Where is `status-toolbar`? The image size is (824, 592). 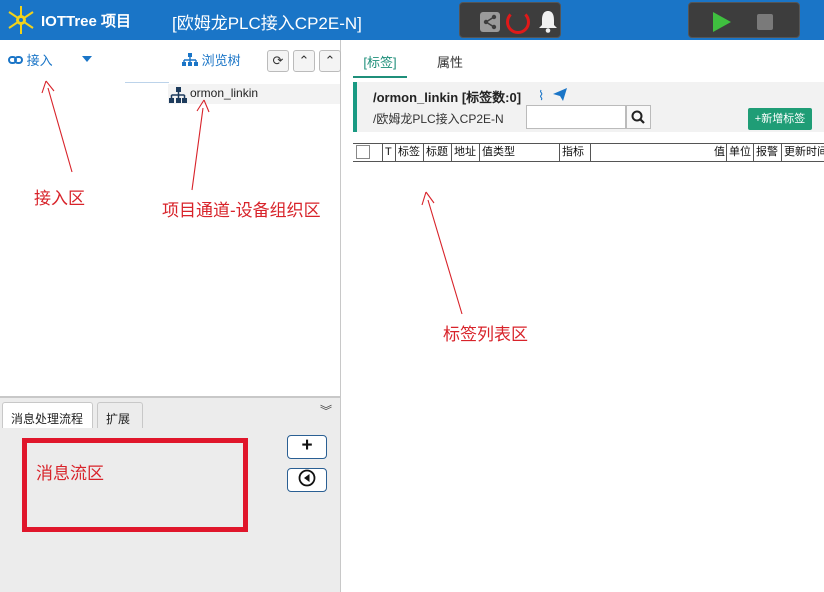
status-toolbar is located at coordinates (510, 20).